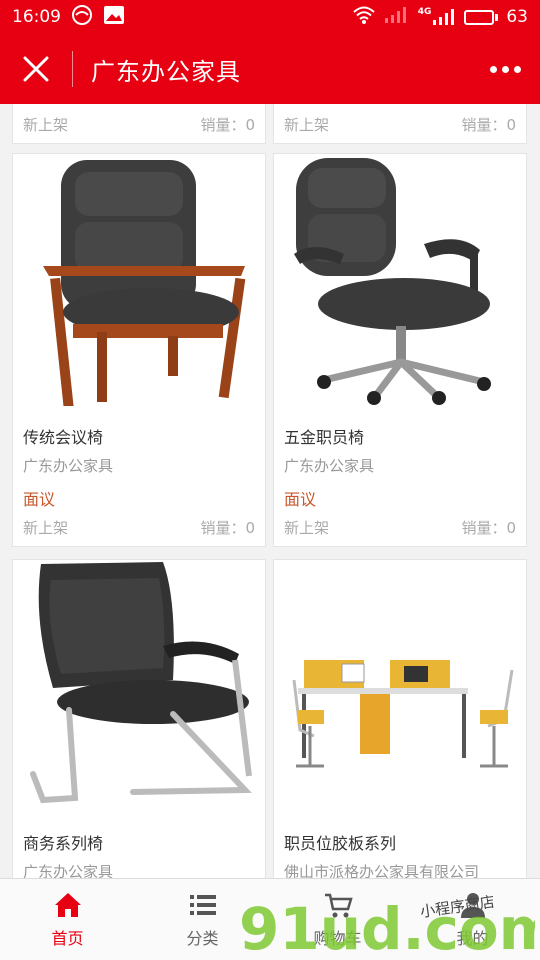 The image size is (540, 960). I want to click on nav-cart: 购物车, so click(337, 919).